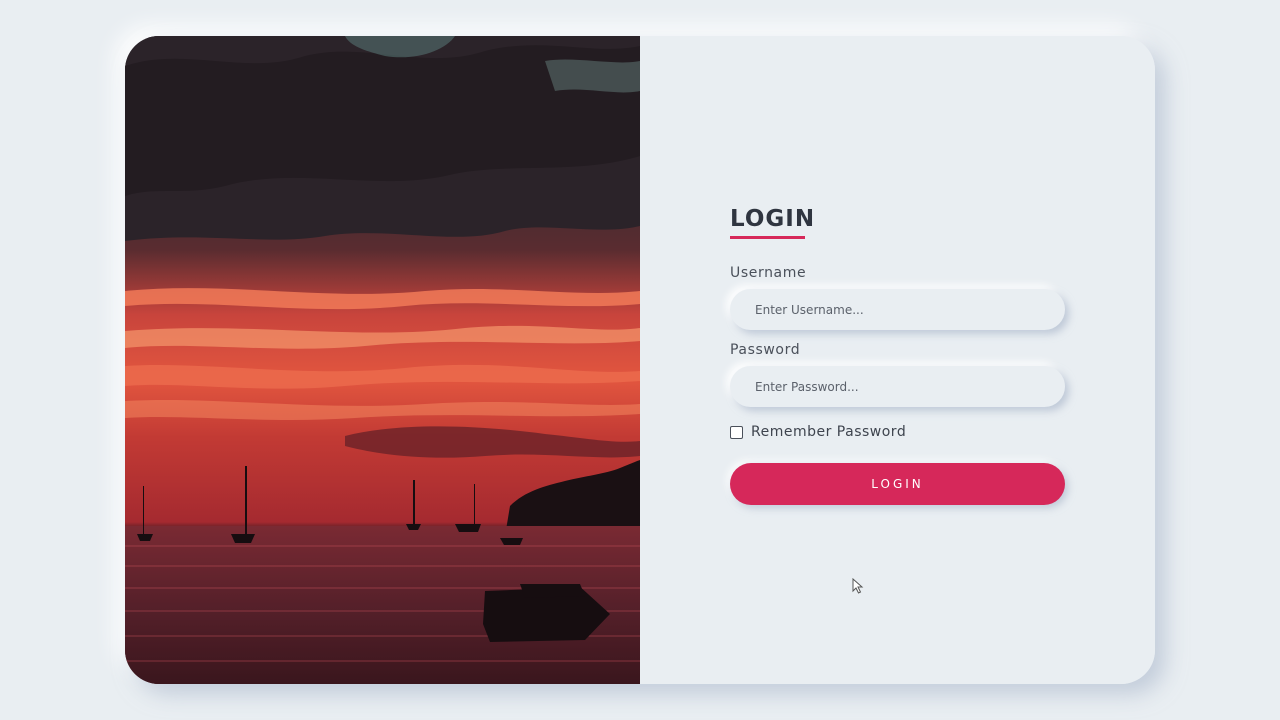 The height and width of the screenshot is (720, 1280). What do you see at coordinates (736, 432) in the screenshot?
I see `remember-password-checkbox` at bounding box center [736, 432].